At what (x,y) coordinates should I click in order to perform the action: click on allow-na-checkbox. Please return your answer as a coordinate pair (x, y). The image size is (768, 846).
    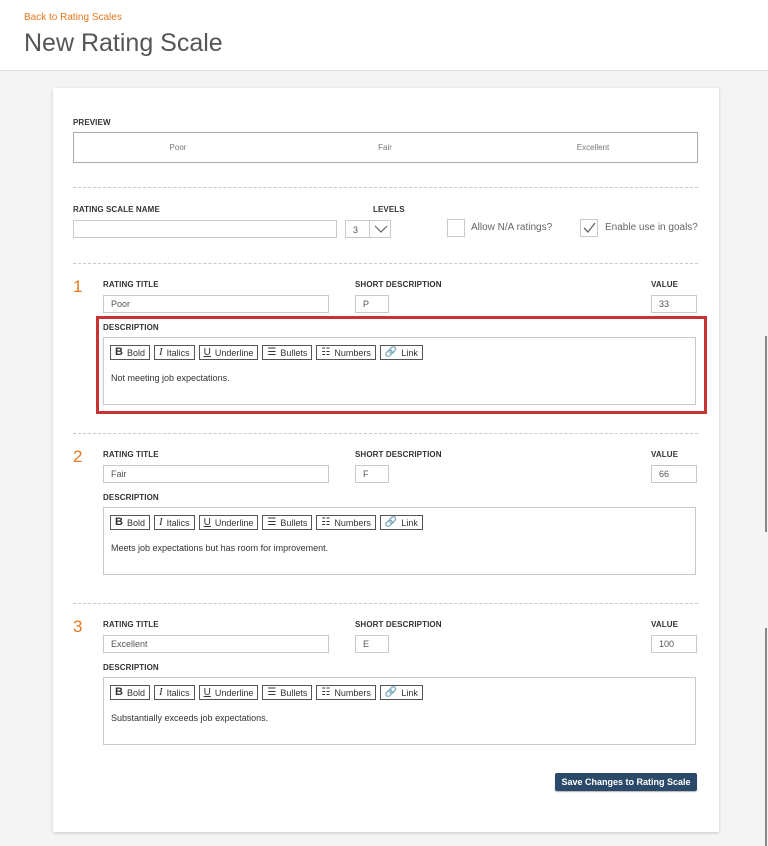
    Looking at the image, I should click on (456, 228).